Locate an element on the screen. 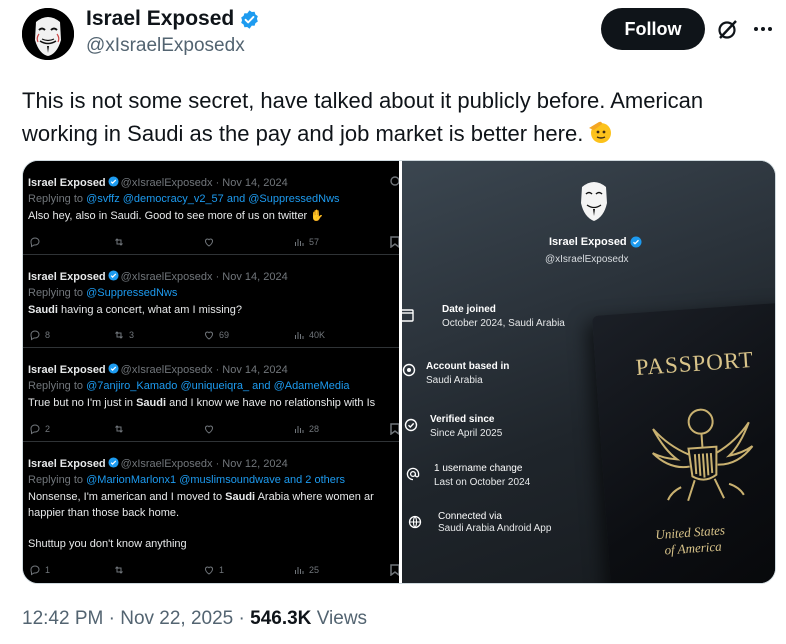 The width and height of the screenshot is (786, 644). reposts-count: 3 is located at coordinates (132, 335).